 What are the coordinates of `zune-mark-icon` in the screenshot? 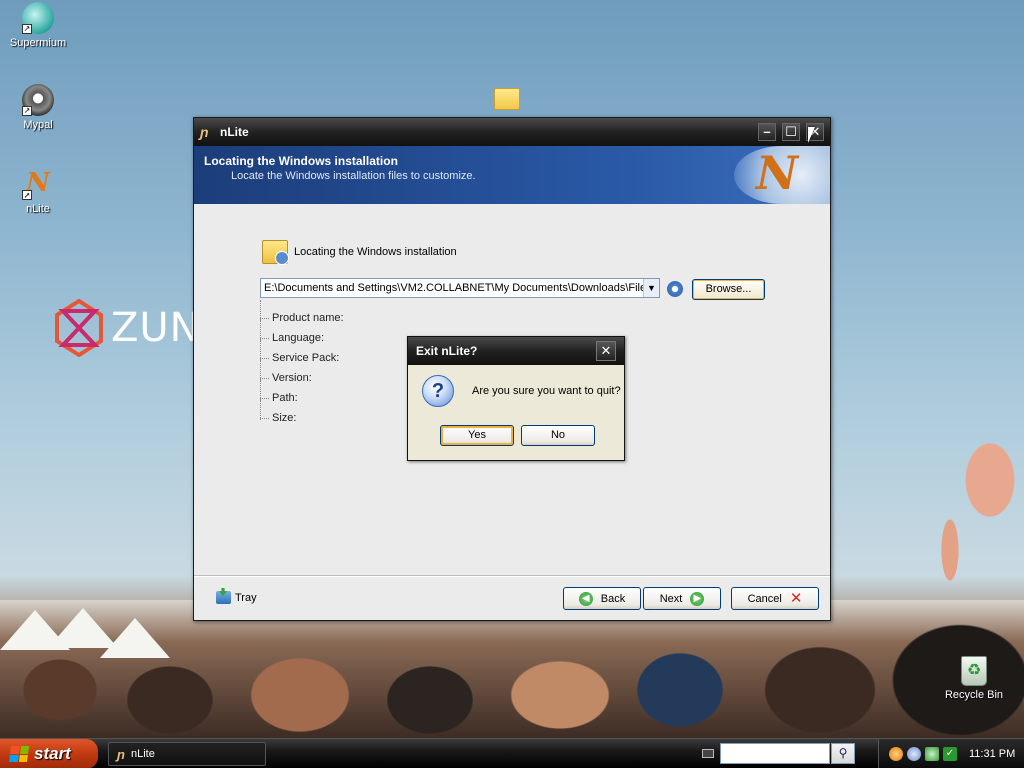 It's located at (79, 328).